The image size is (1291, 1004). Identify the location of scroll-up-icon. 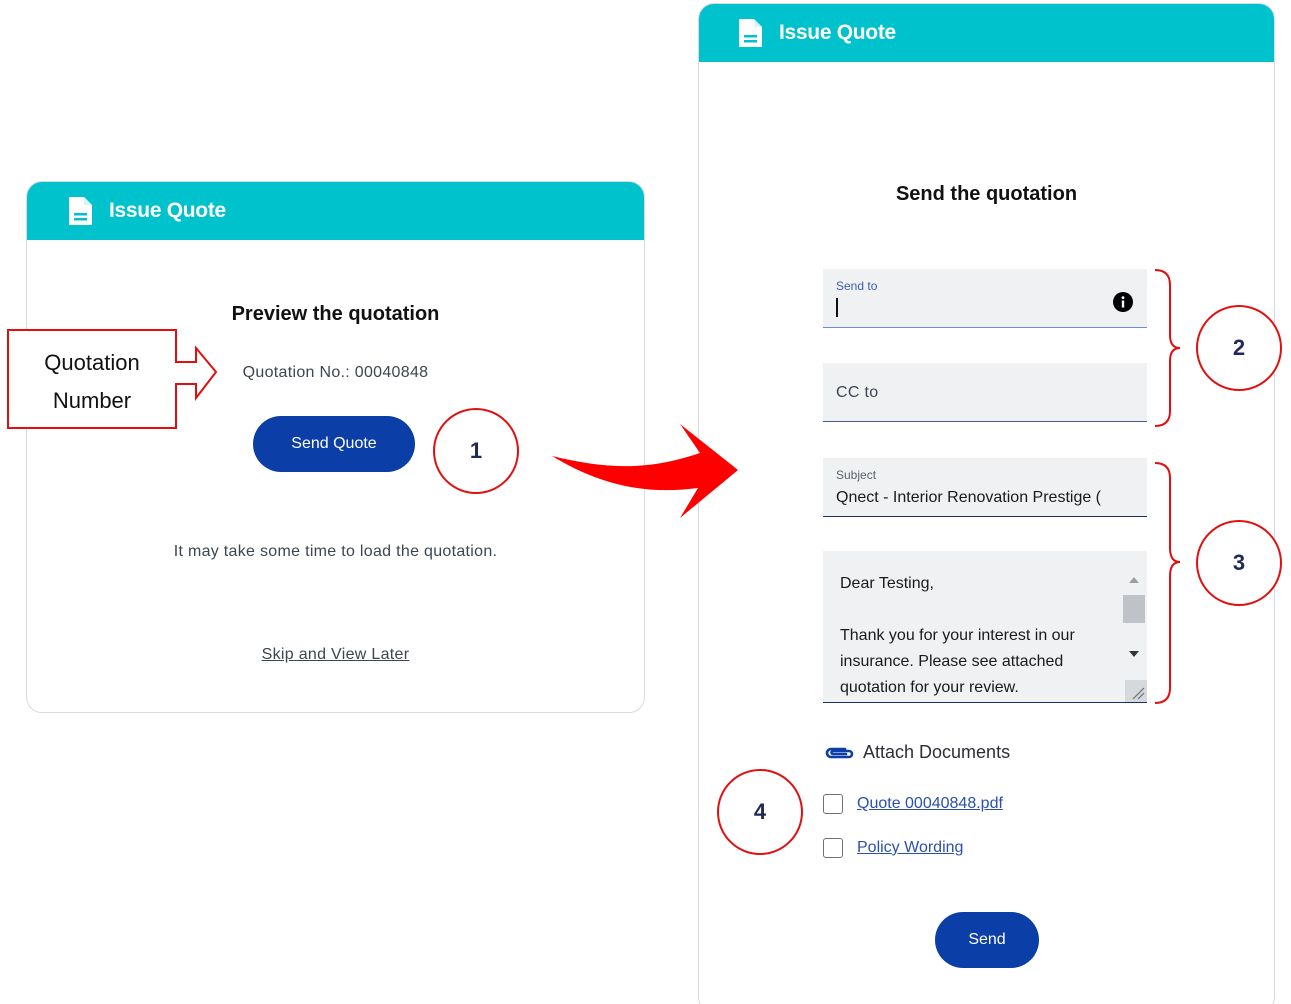
(1134, 580).